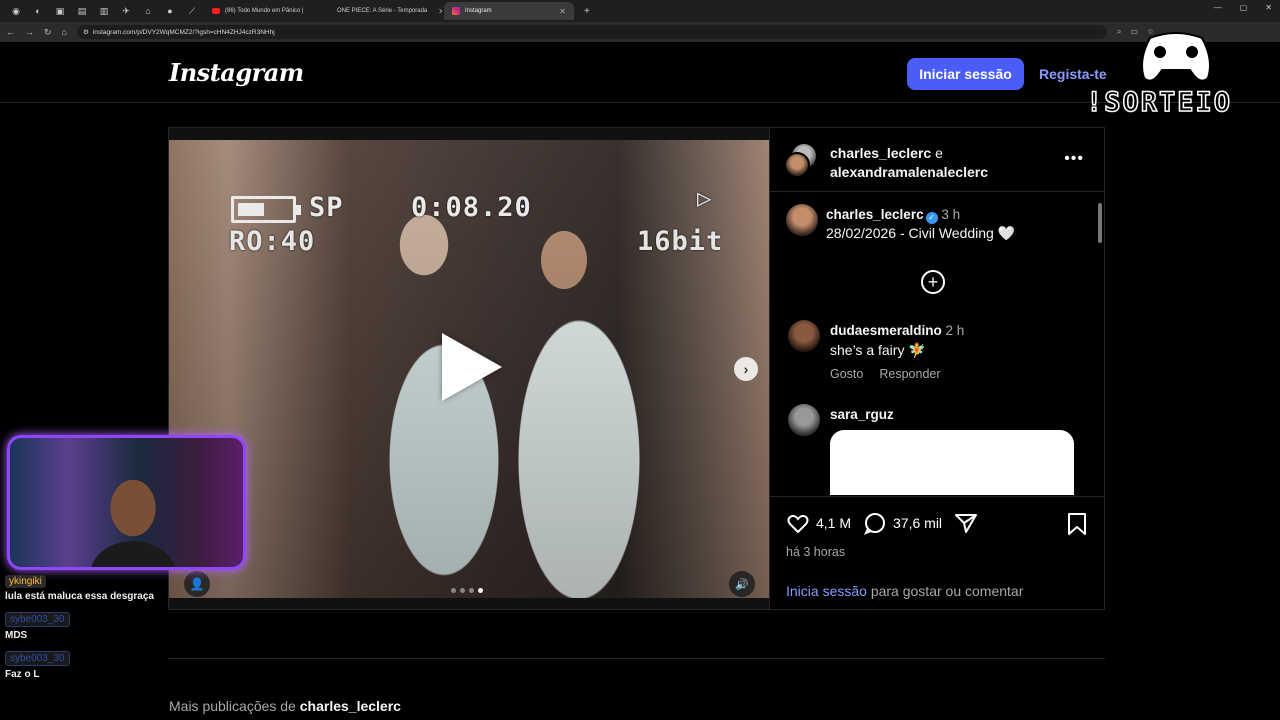  Describe the element at coordinates (798, 523) in the screenshot. I see `heart-icon` at that location.